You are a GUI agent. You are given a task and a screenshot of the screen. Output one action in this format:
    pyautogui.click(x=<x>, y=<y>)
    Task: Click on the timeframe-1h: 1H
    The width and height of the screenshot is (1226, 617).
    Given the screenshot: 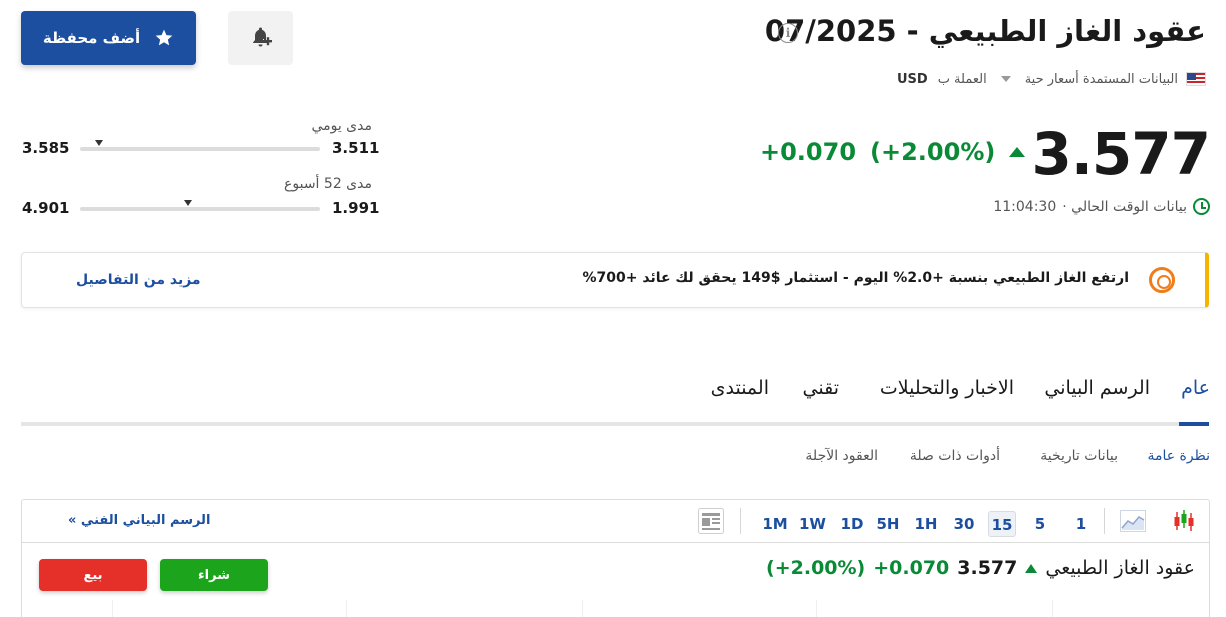 What is the action you would take?
    pyautogui.click(x=926, y=524)
    